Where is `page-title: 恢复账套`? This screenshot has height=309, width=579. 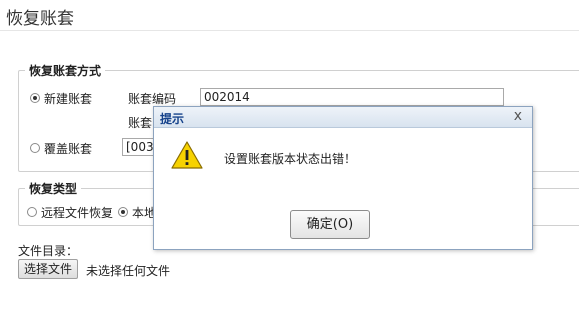
page-title: 恢复账套 is located at coordinates (40, 19).